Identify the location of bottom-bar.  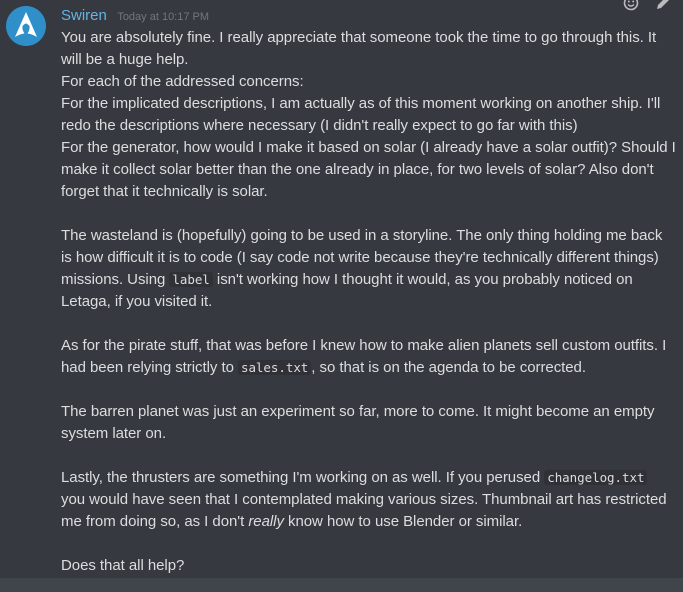
(341, 585).